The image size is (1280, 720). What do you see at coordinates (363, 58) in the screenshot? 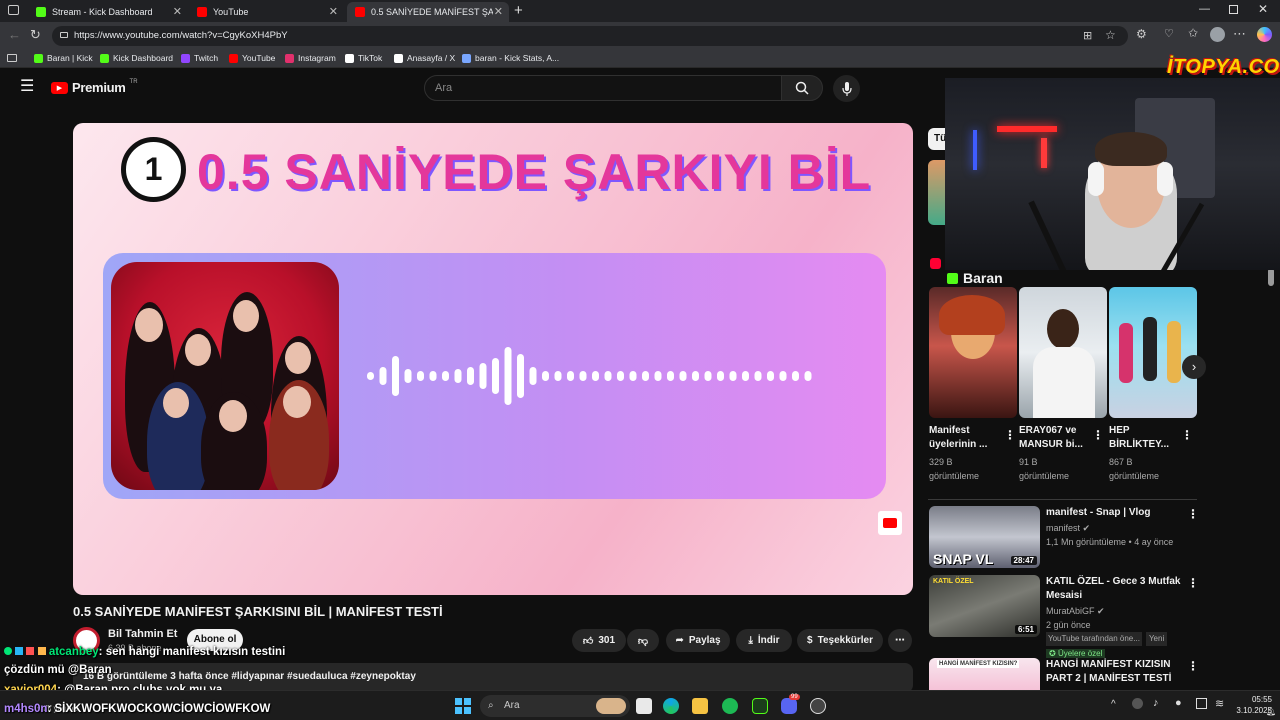
I see `bookmark-item: TikTok` at bounding box center [363, 58].